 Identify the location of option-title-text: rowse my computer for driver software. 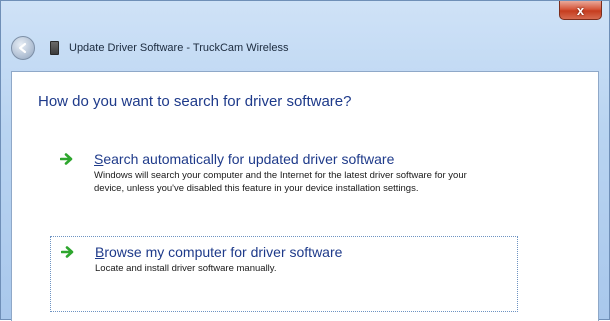
(223, 252).